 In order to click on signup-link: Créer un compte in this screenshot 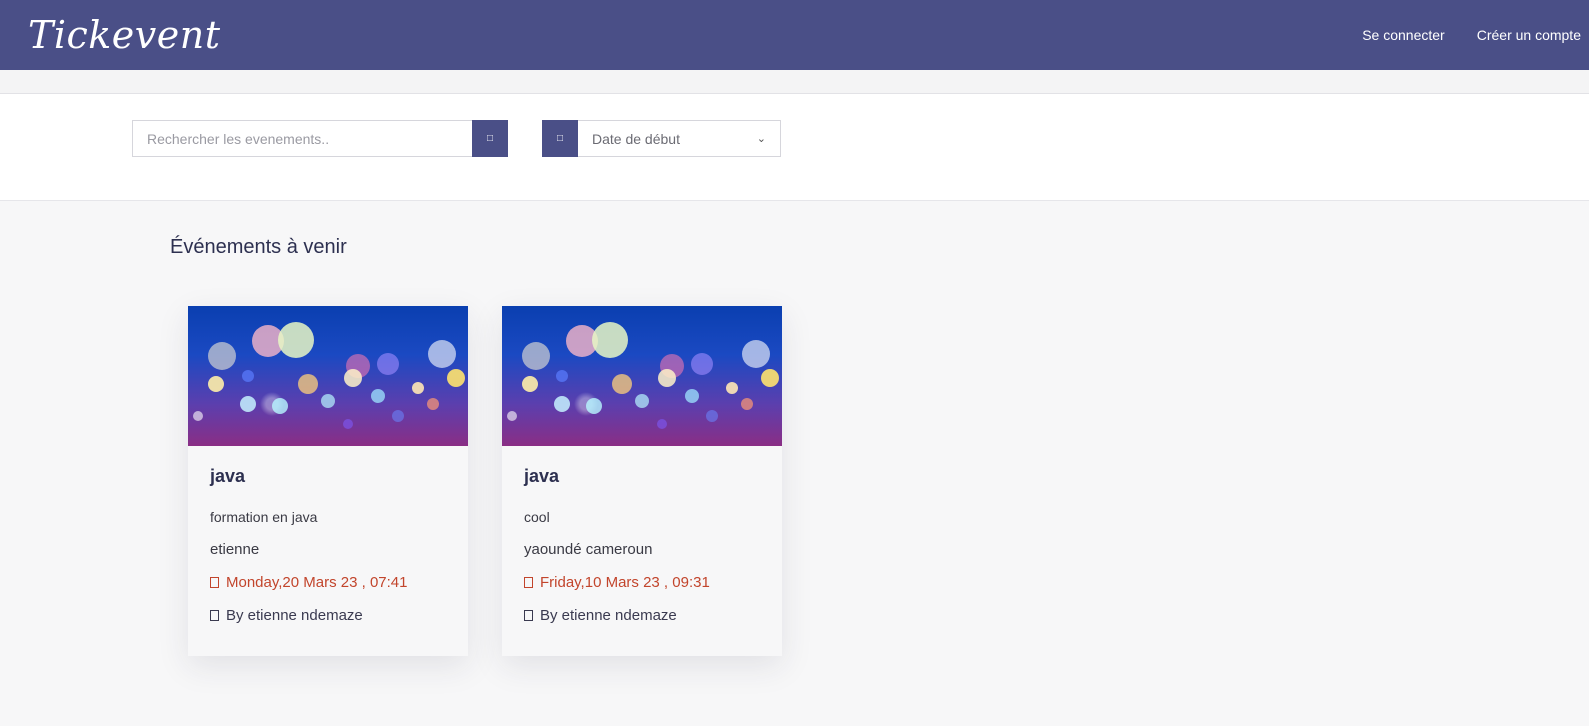, I will do `click(1529, 35)`.